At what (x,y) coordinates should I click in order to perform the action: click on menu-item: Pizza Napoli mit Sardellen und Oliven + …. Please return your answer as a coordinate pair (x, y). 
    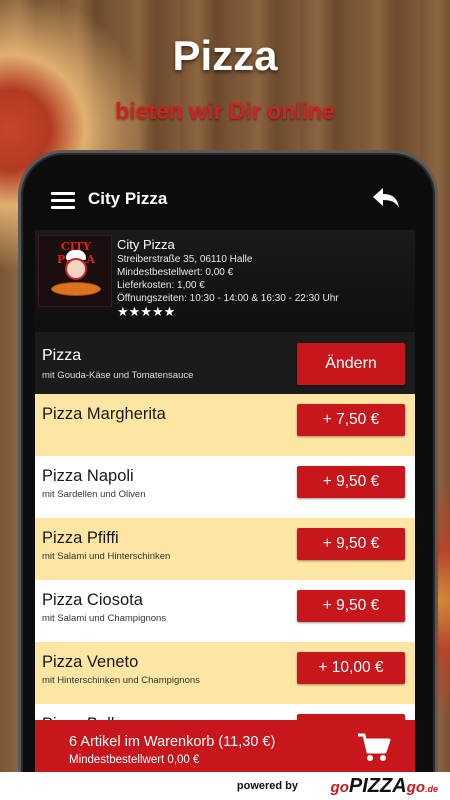
    Looking at the image, I should click on (225, 487).